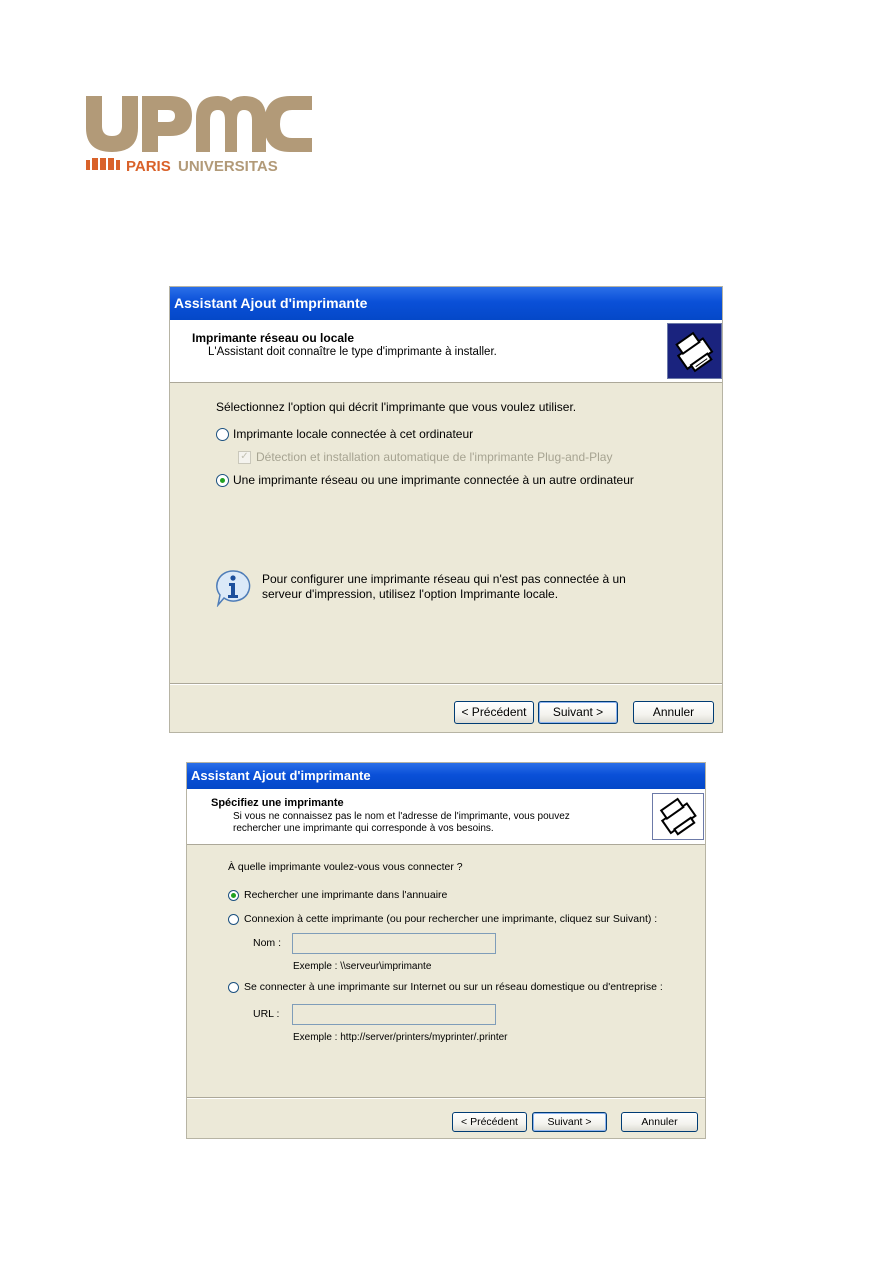 This screenshot has height=1263, width=893. I want to click on name-label: Nom :, so click(267, 943).